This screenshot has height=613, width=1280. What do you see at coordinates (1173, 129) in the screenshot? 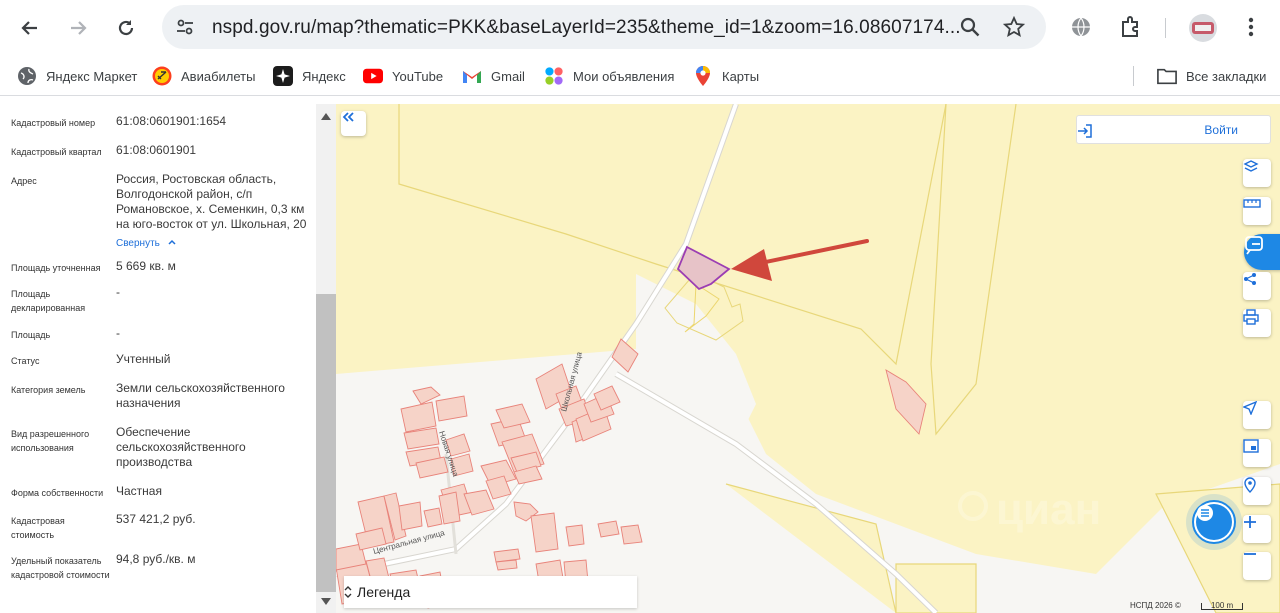
I see `login-button: Войти` at bounding box center [1173, 129].